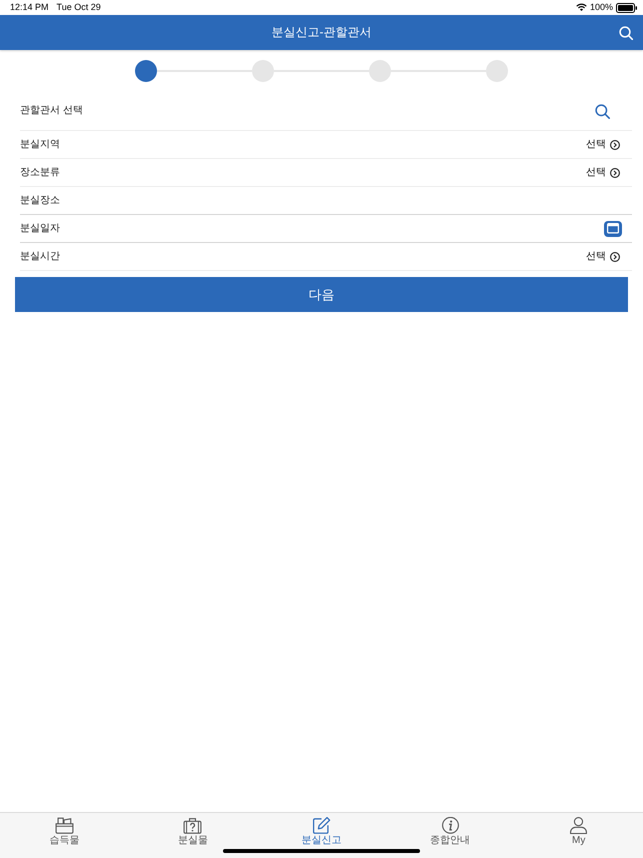 This screenshot has height=858, width=643. I want to click on battery-icon, so click(626, 7).